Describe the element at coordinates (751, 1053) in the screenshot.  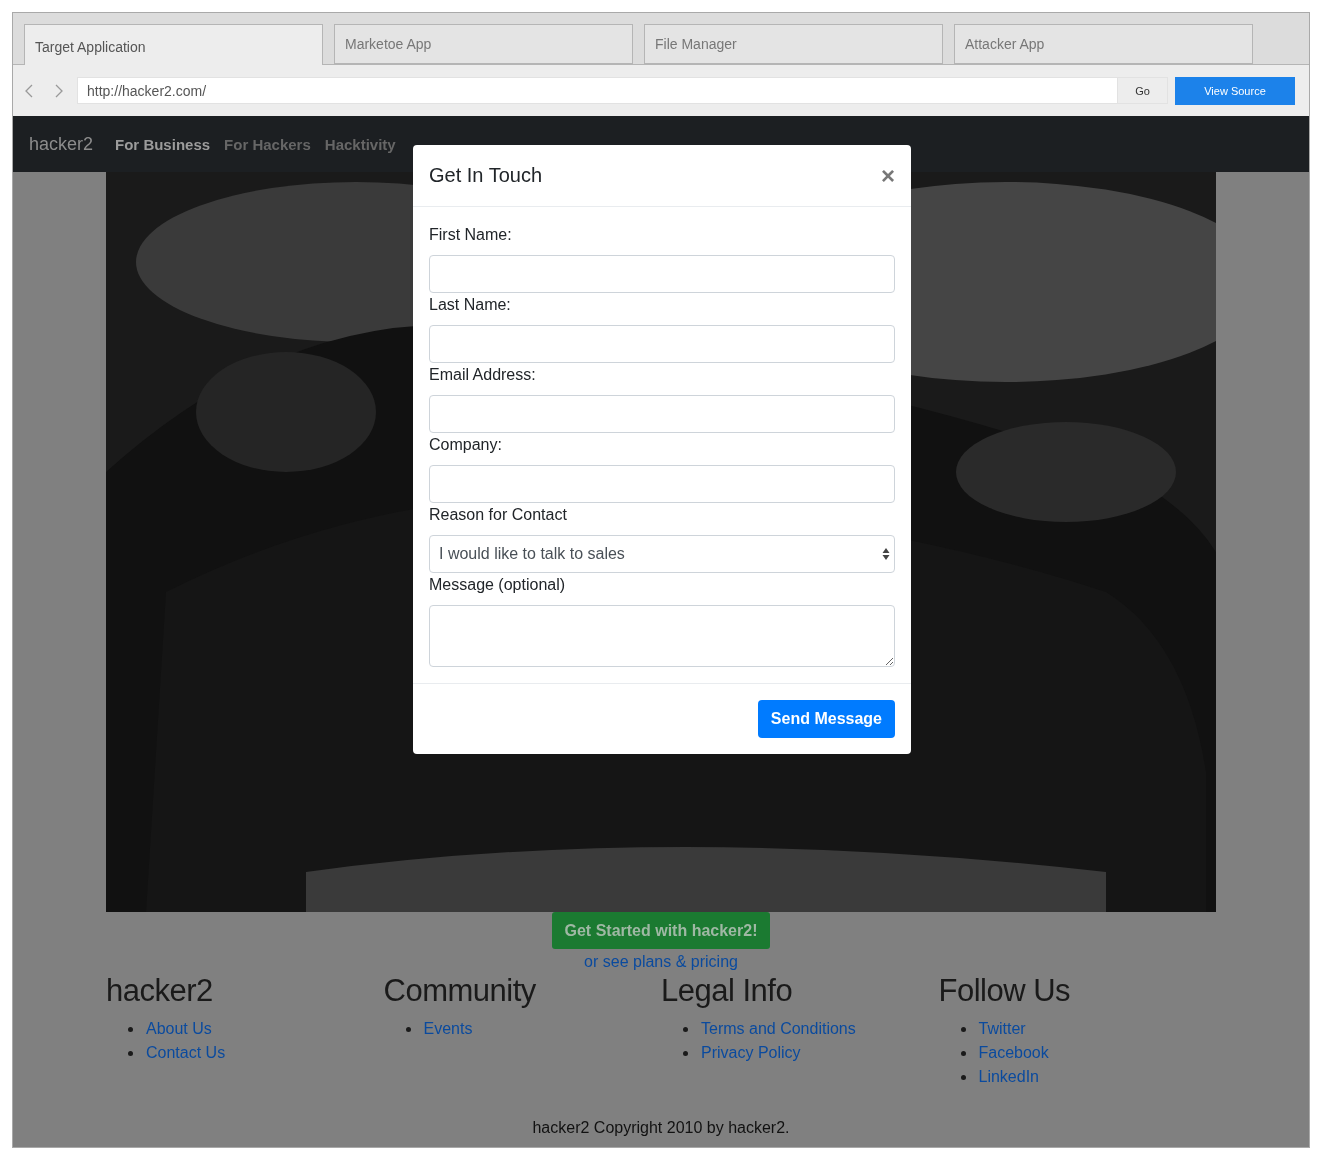
I see `footer-link: Privacy Policy` at that location.